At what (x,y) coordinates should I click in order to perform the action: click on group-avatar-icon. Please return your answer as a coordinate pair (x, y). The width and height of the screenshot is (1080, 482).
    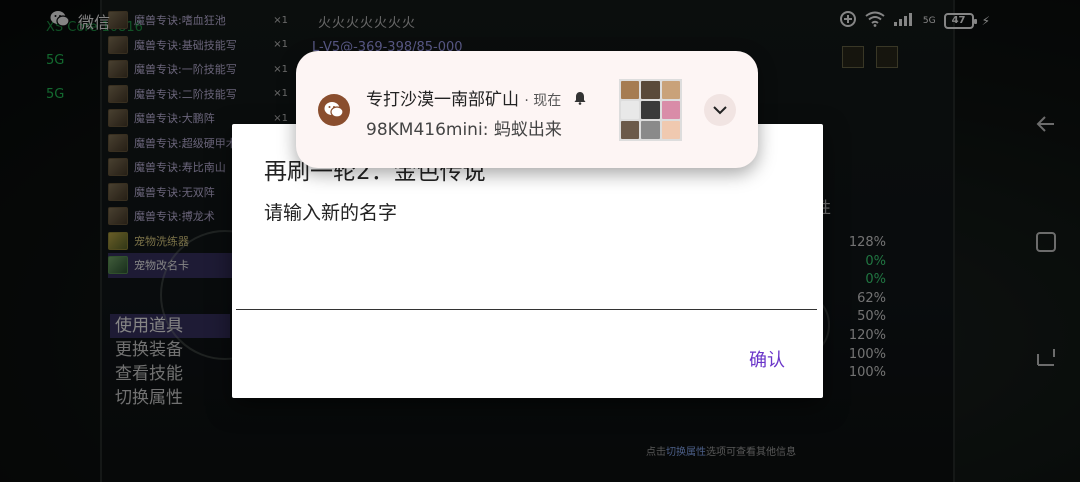
    Looking at the image, I should click on (650, 110).